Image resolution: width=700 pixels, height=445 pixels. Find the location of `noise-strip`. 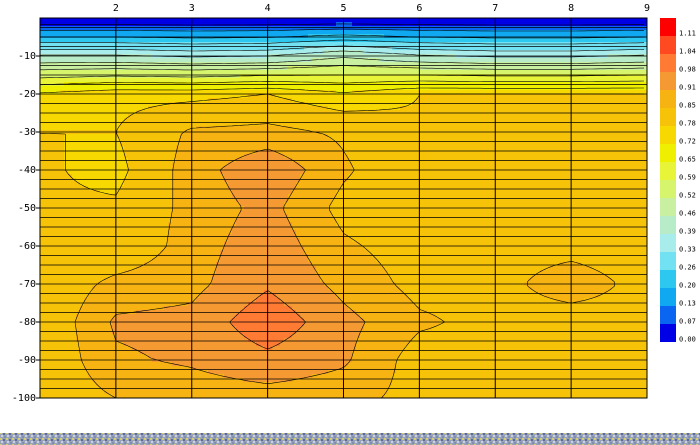

noise-strip is located at coordinates (350, 439).